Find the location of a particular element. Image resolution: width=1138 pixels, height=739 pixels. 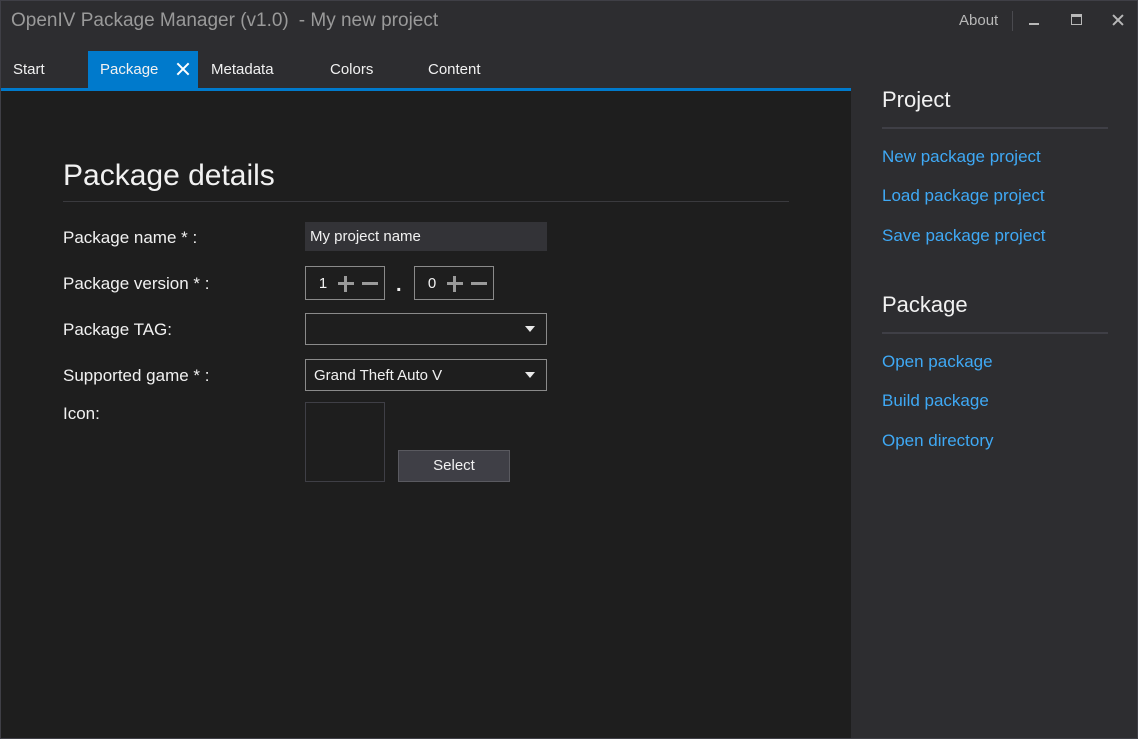

section-divider is located at coordinates (426, 201).